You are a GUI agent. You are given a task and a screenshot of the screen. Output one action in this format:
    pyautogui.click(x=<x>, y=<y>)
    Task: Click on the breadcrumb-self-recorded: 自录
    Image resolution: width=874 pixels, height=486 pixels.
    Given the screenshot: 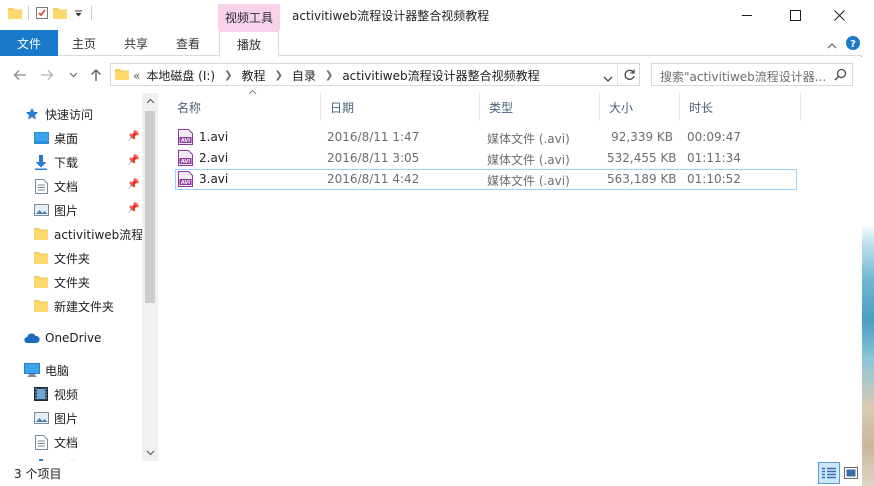 What is the action you would take?
    pyautogui.click(x=304, y=75)
    